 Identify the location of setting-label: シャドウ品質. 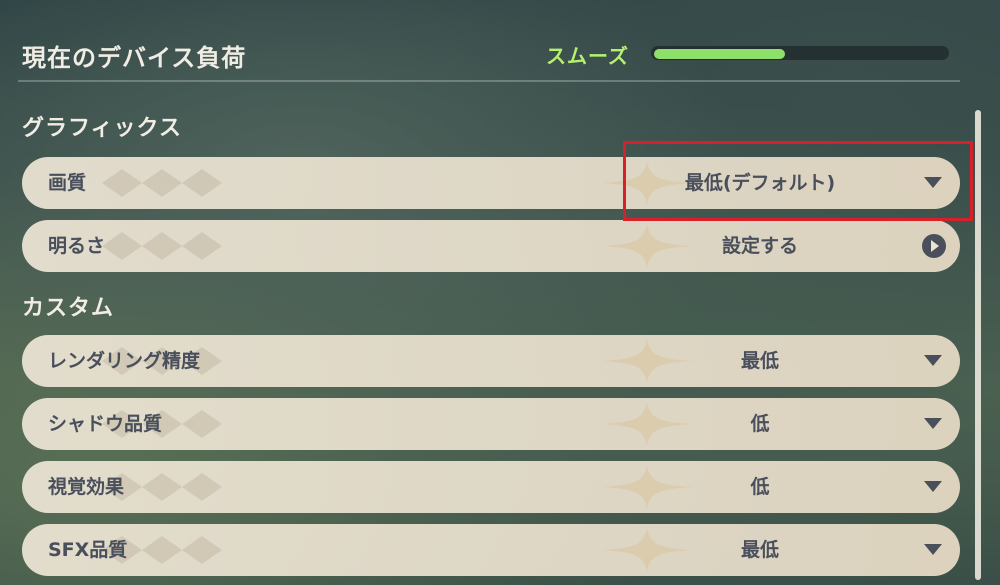
(105, 424).